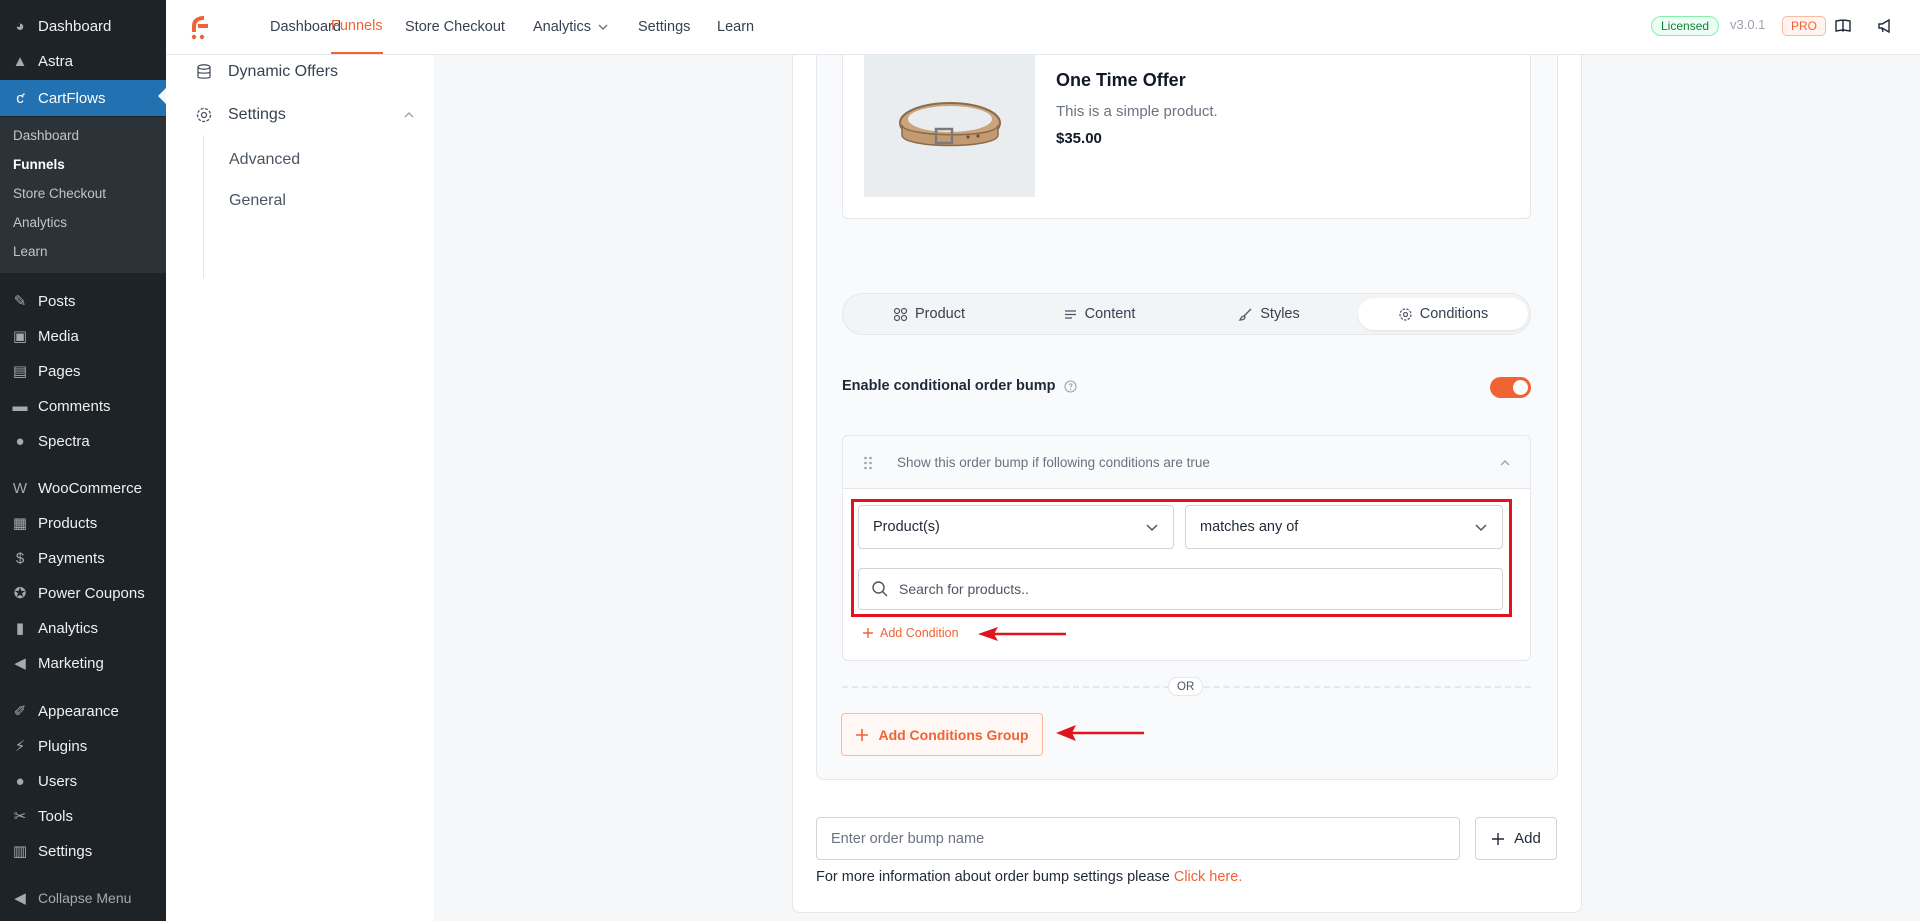  I want to click on nav-learn: Learn, so click(735, 27).